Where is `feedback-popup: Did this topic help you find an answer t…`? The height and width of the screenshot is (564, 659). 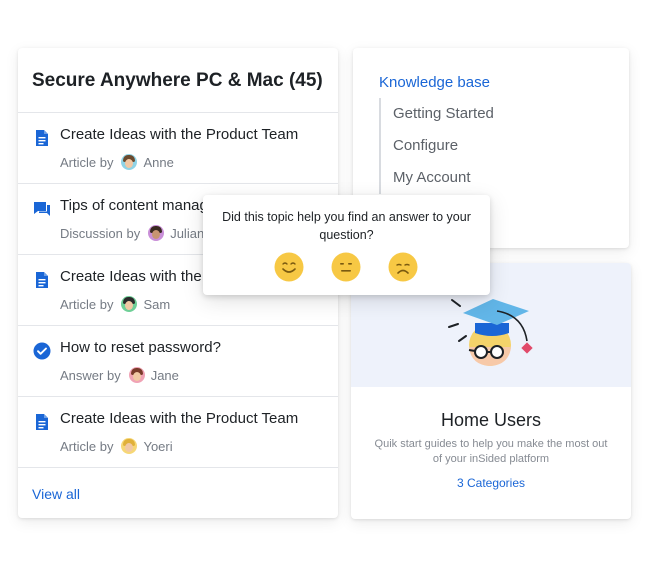
feedback-popup: Did this topic help you find an answer t… is located at coordinates (346, 245).